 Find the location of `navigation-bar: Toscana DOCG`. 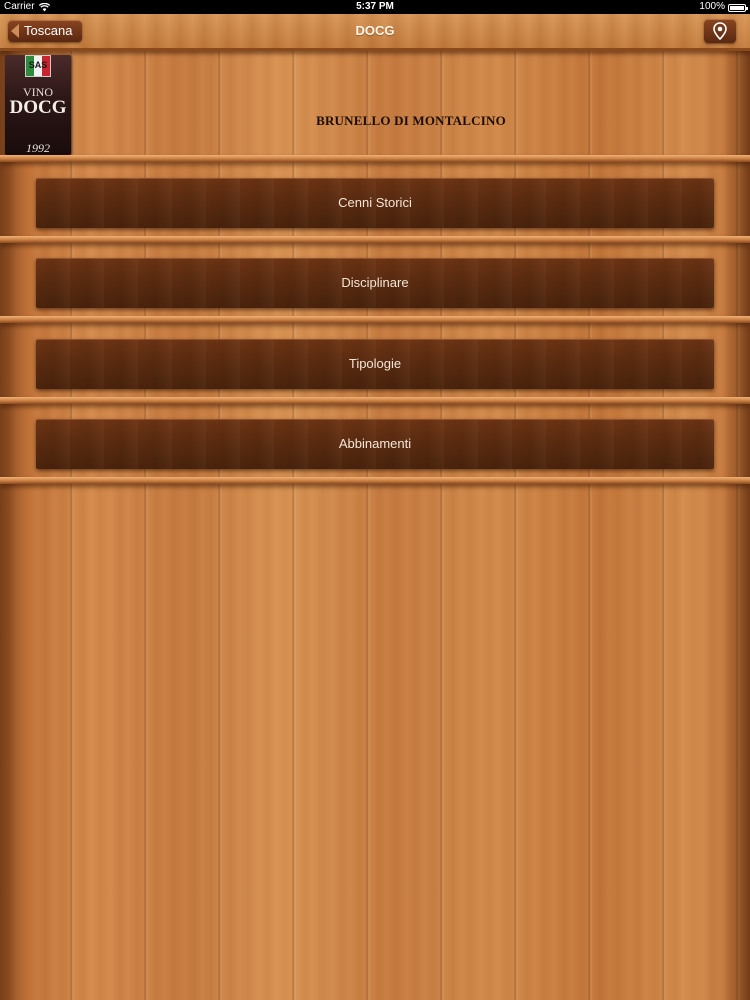

navigation-bar: Toscana DOCG is located at coordinates (375, 32).